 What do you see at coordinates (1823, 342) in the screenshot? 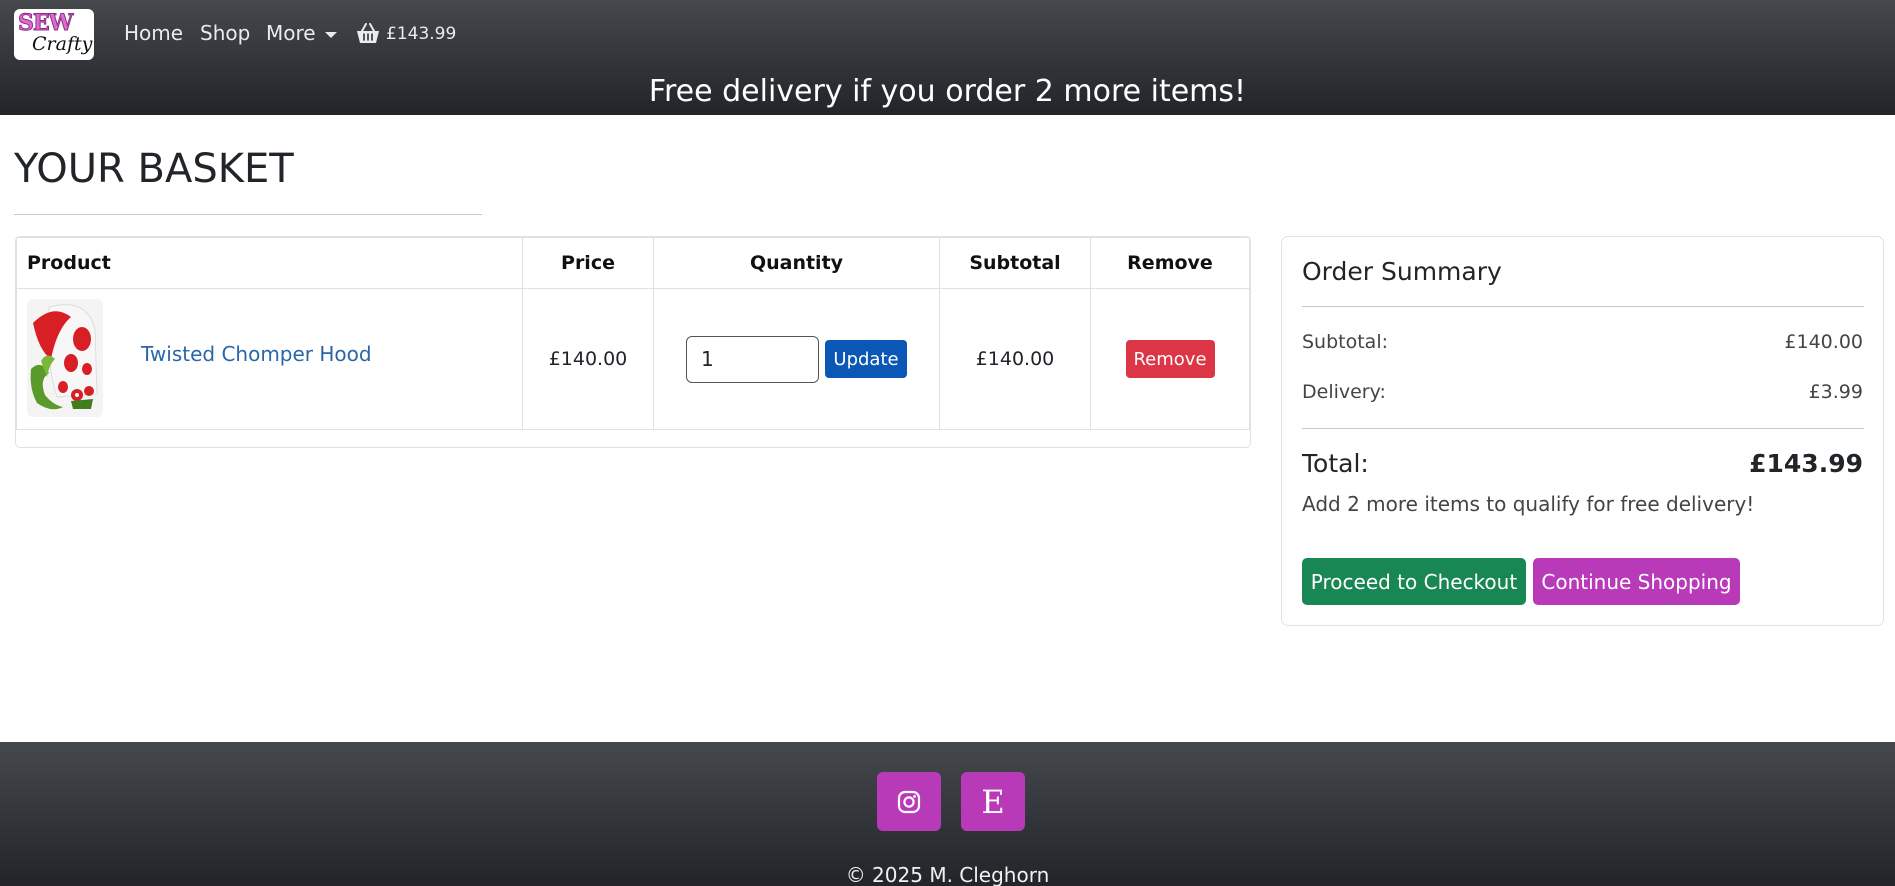
I see `subtotal-value: £140.00` at bounding box center [1823, 342].